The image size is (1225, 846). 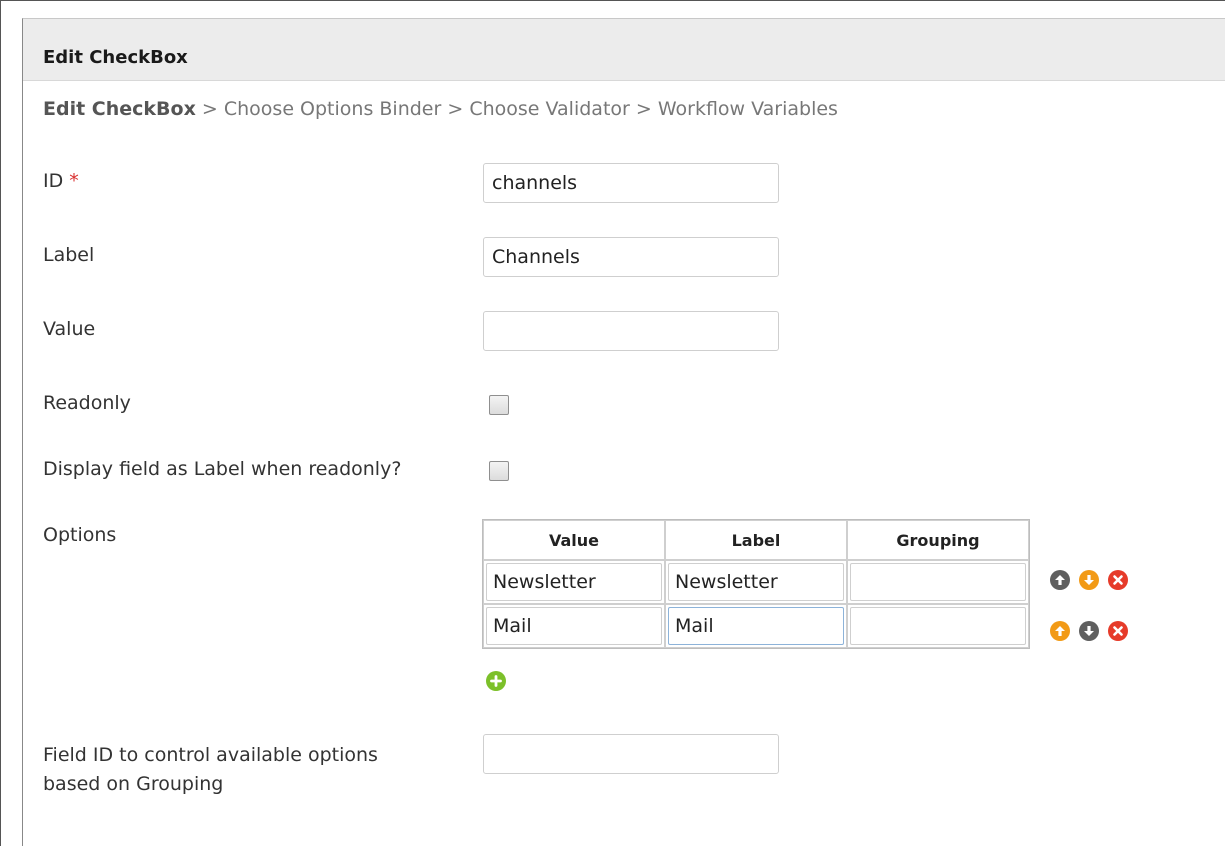 What do you see at coordinates (748, 109) in the screenshot?
I see `breadcrumb-step-workflow-variables: Workflow Variables` at bounding box center [748, 109].